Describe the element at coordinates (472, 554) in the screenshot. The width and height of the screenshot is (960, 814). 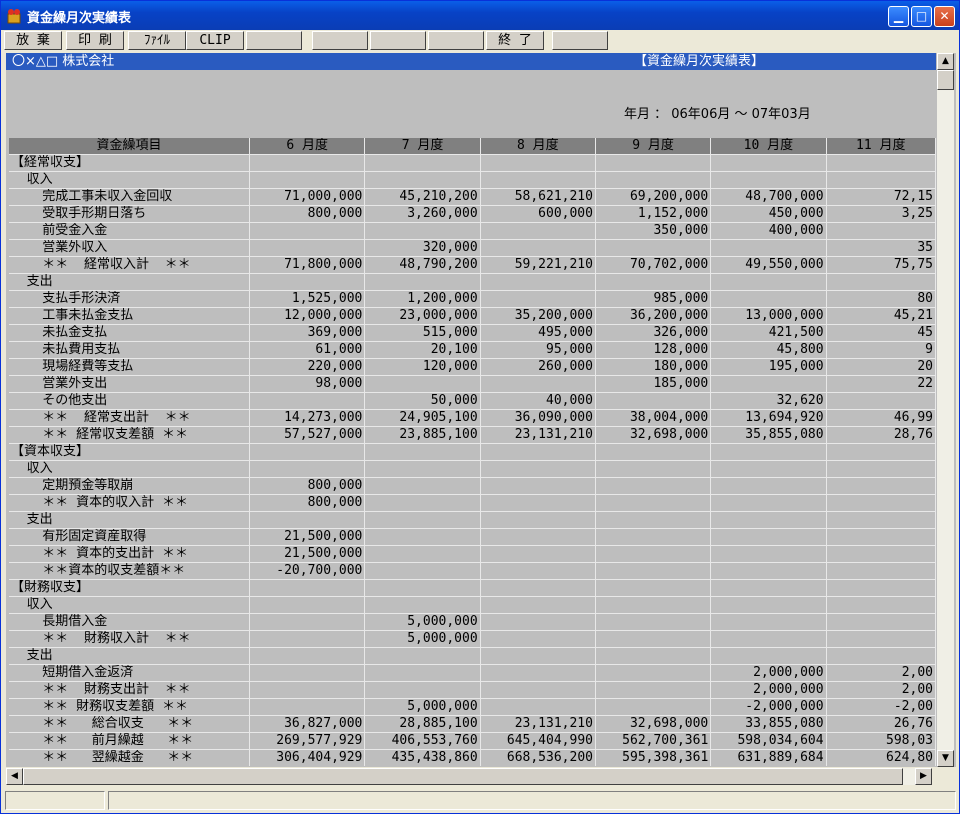
I see `table-row: ＊＊ 資本的支出計 ＊＊ 21,500,000` at that location.